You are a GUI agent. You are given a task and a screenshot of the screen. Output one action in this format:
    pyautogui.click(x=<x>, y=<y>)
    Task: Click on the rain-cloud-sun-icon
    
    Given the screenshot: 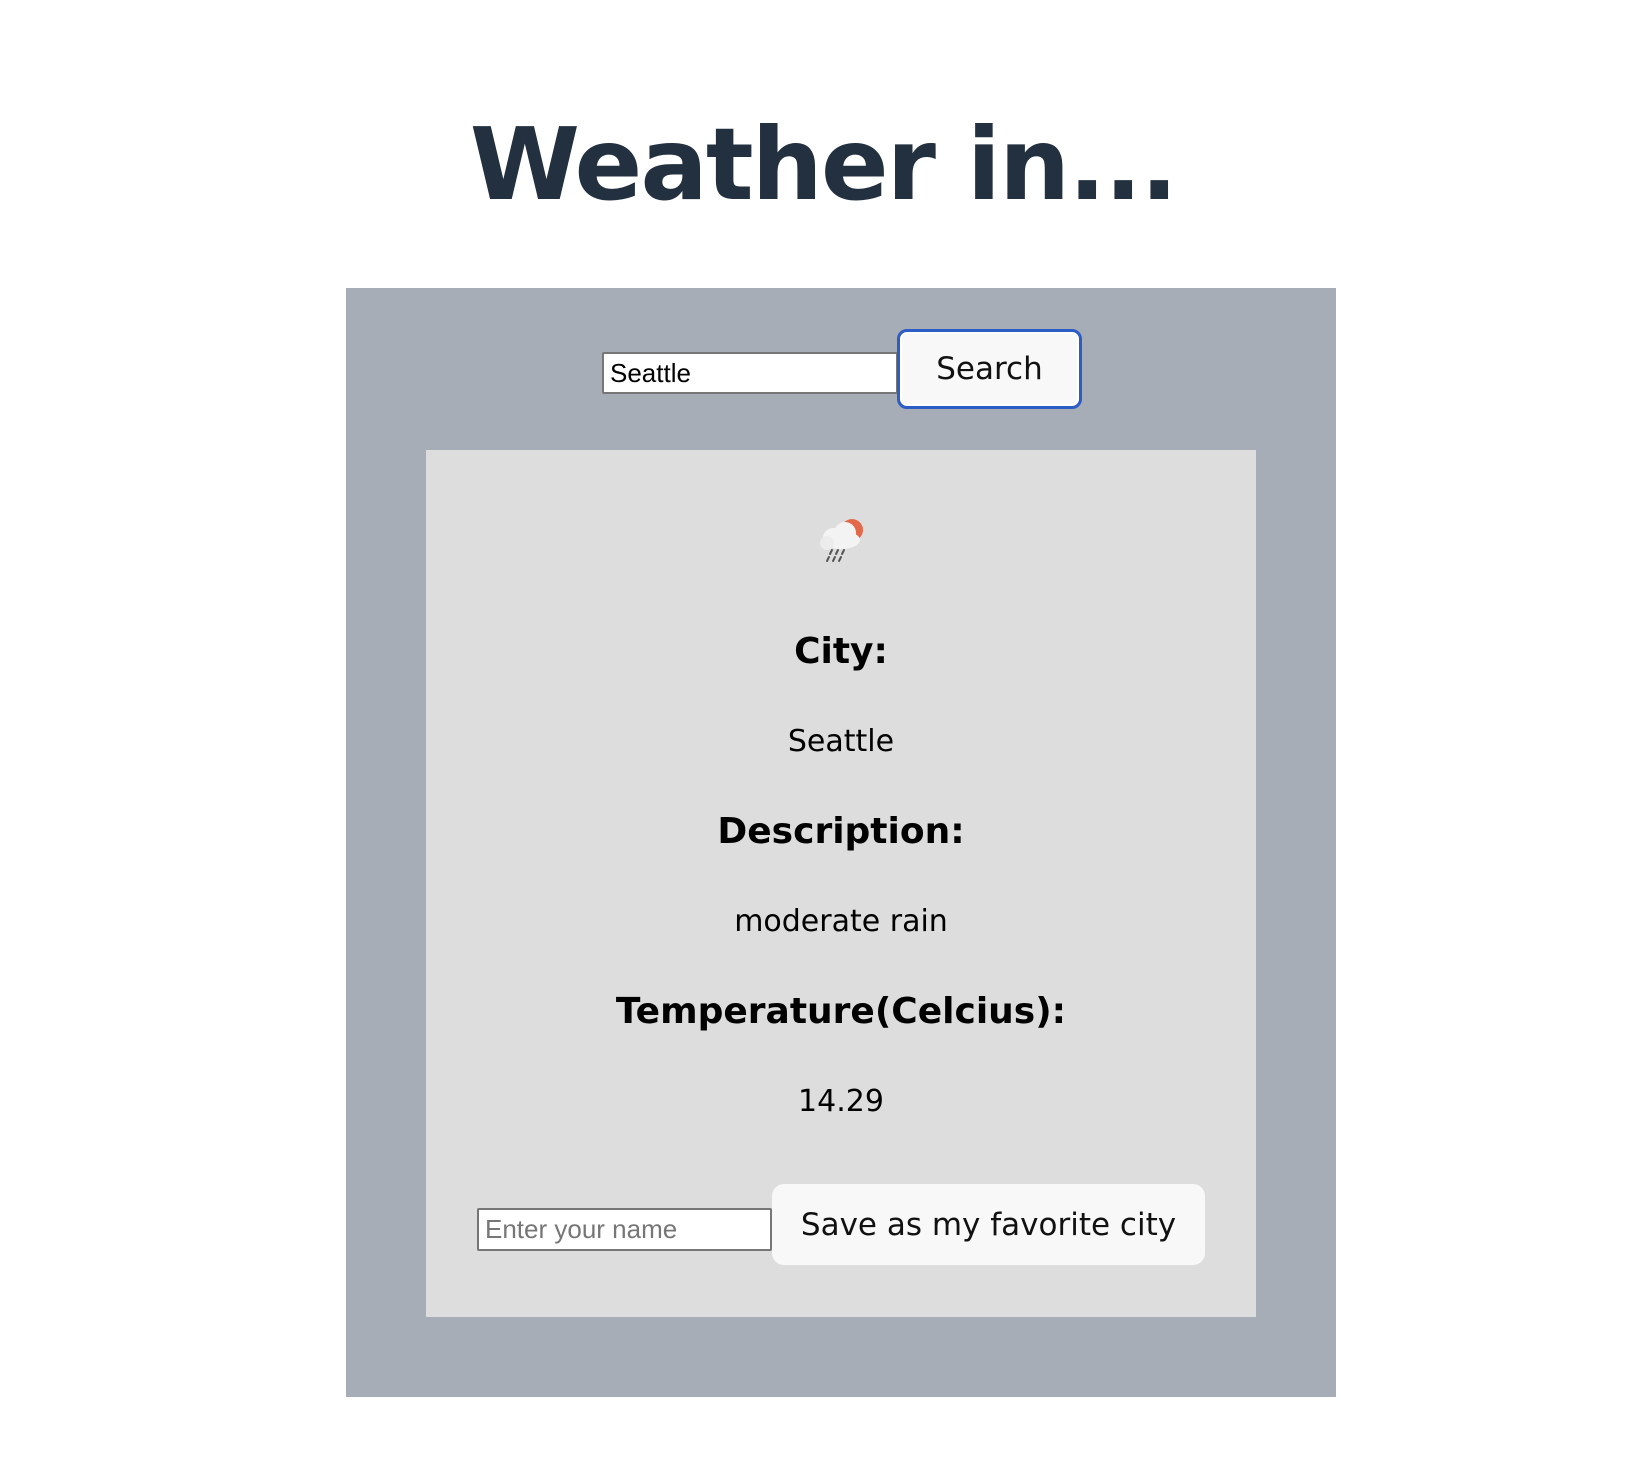 What is the action you would take?
    pyautogui.click(x=841, y=540)
    